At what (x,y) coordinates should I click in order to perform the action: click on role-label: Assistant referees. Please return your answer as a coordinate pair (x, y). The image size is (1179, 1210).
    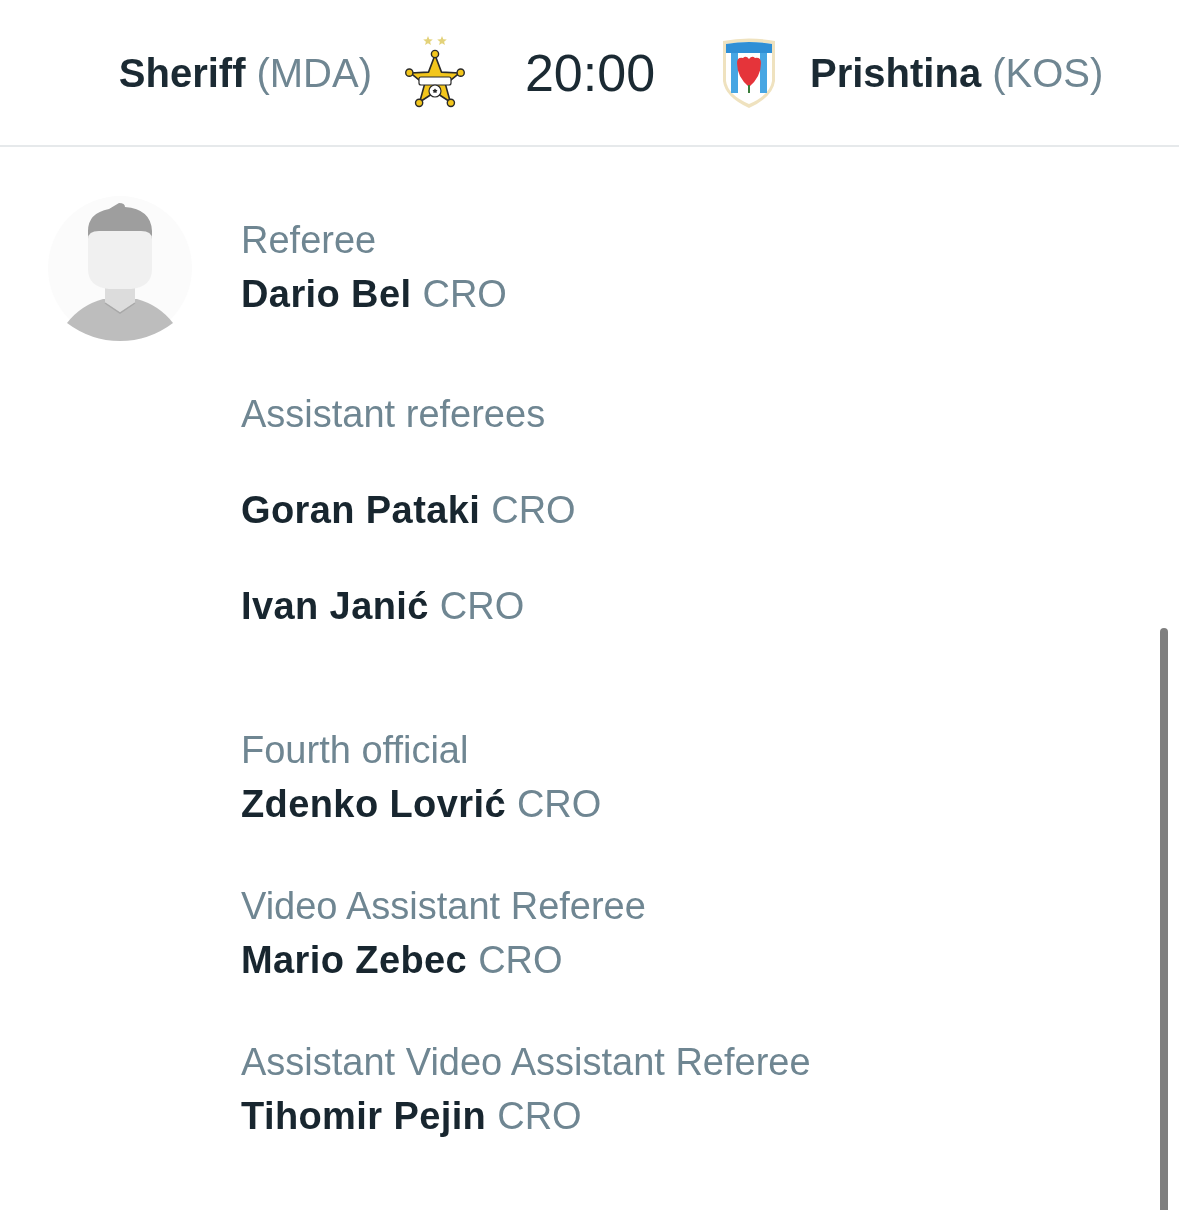
    Looking at the image, I should click on (393, 414).